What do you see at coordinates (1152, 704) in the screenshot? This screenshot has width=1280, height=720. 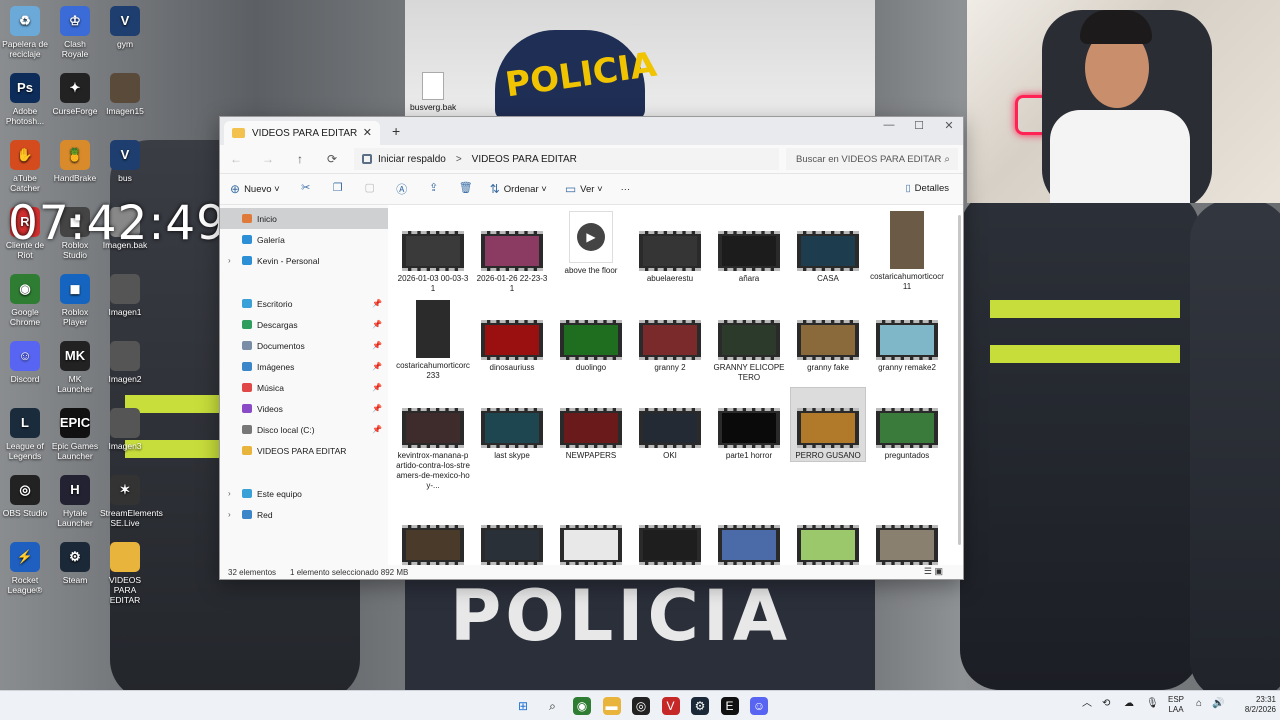 I see `microphone-icon: 🎙` at bounding box center [1152, 704].